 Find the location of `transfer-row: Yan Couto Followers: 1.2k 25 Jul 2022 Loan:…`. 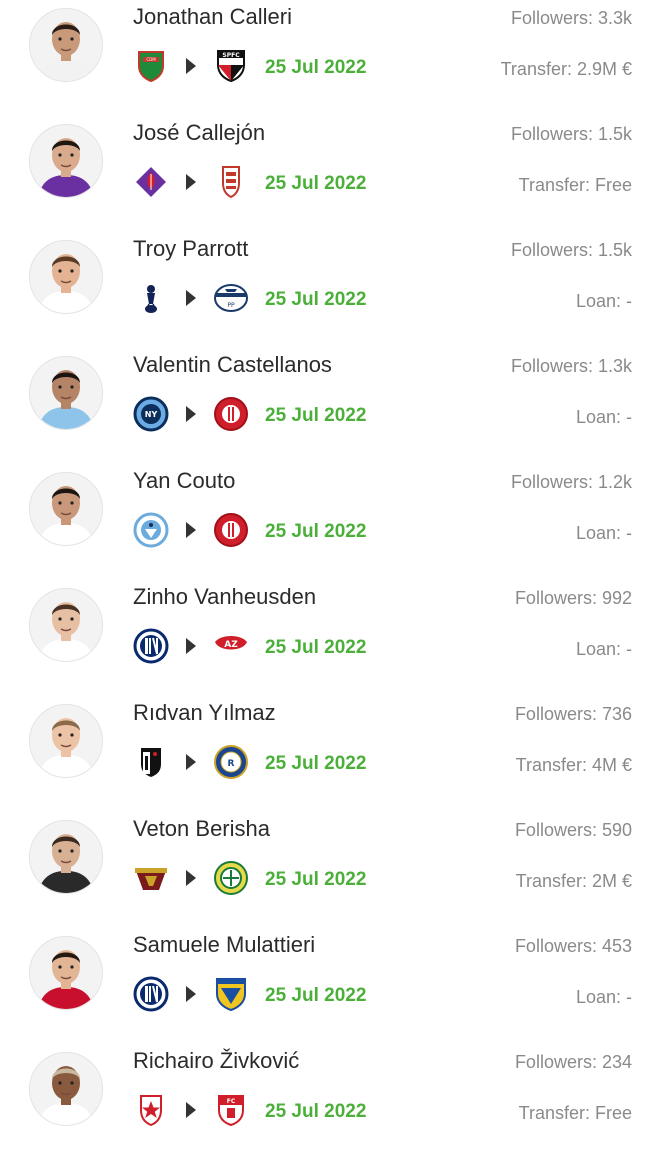

transfer-row: Yan Couto Followers: 1.2k 25 Jul 2022 Loan:… is located at coordinates (331, 522).